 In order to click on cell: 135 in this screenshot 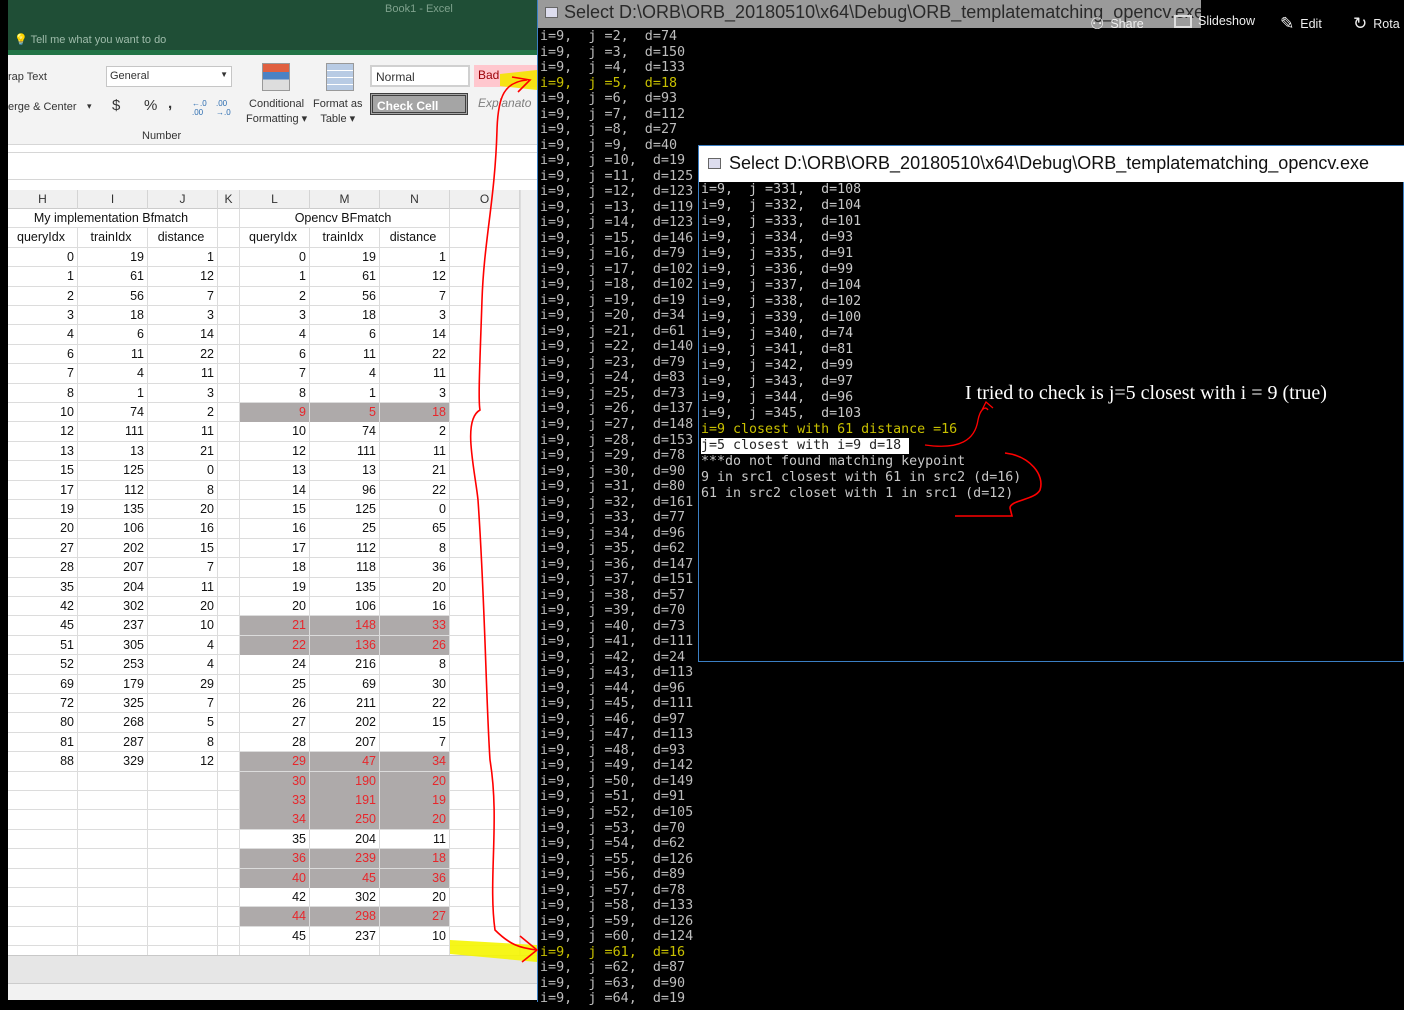, I will do `click(113, 509)`.